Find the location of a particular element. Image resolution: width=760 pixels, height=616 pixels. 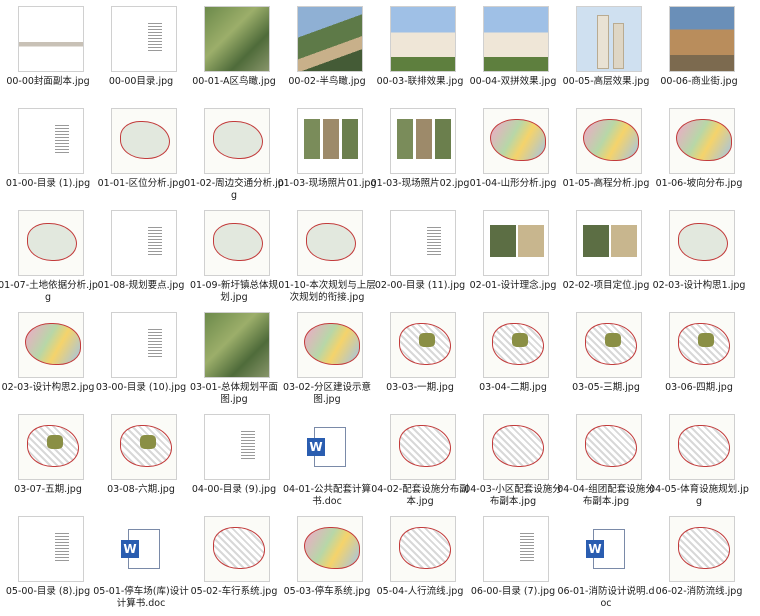

file-item: 00-06-商业街.jpg is located at coordinates (699, 56).